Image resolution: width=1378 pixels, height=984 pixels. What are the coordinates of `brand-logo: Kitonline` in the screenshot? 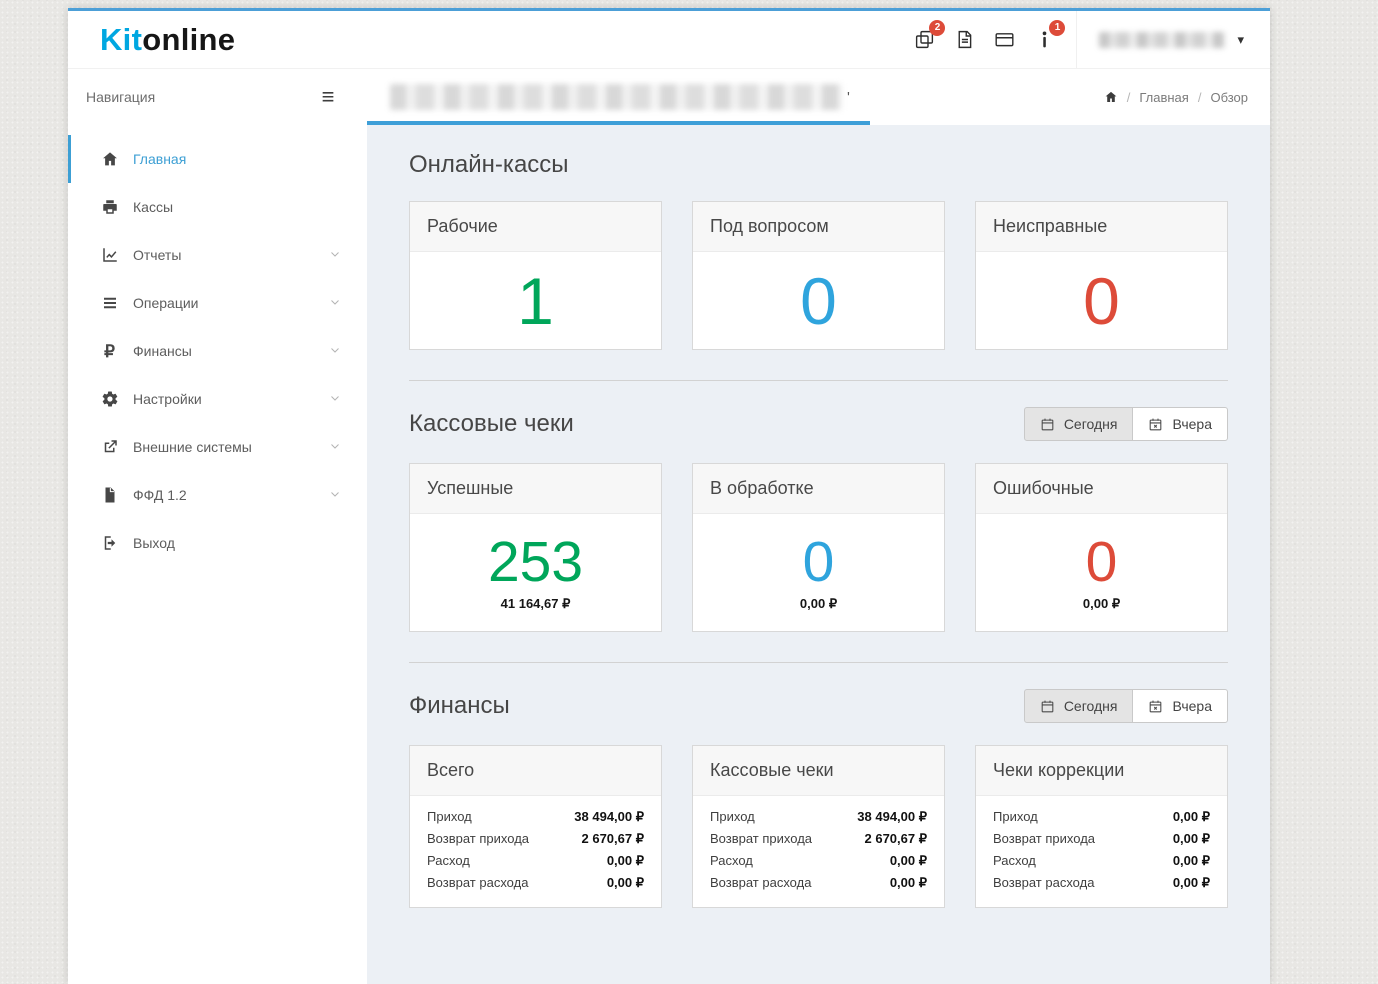 It's located at (151, 40).